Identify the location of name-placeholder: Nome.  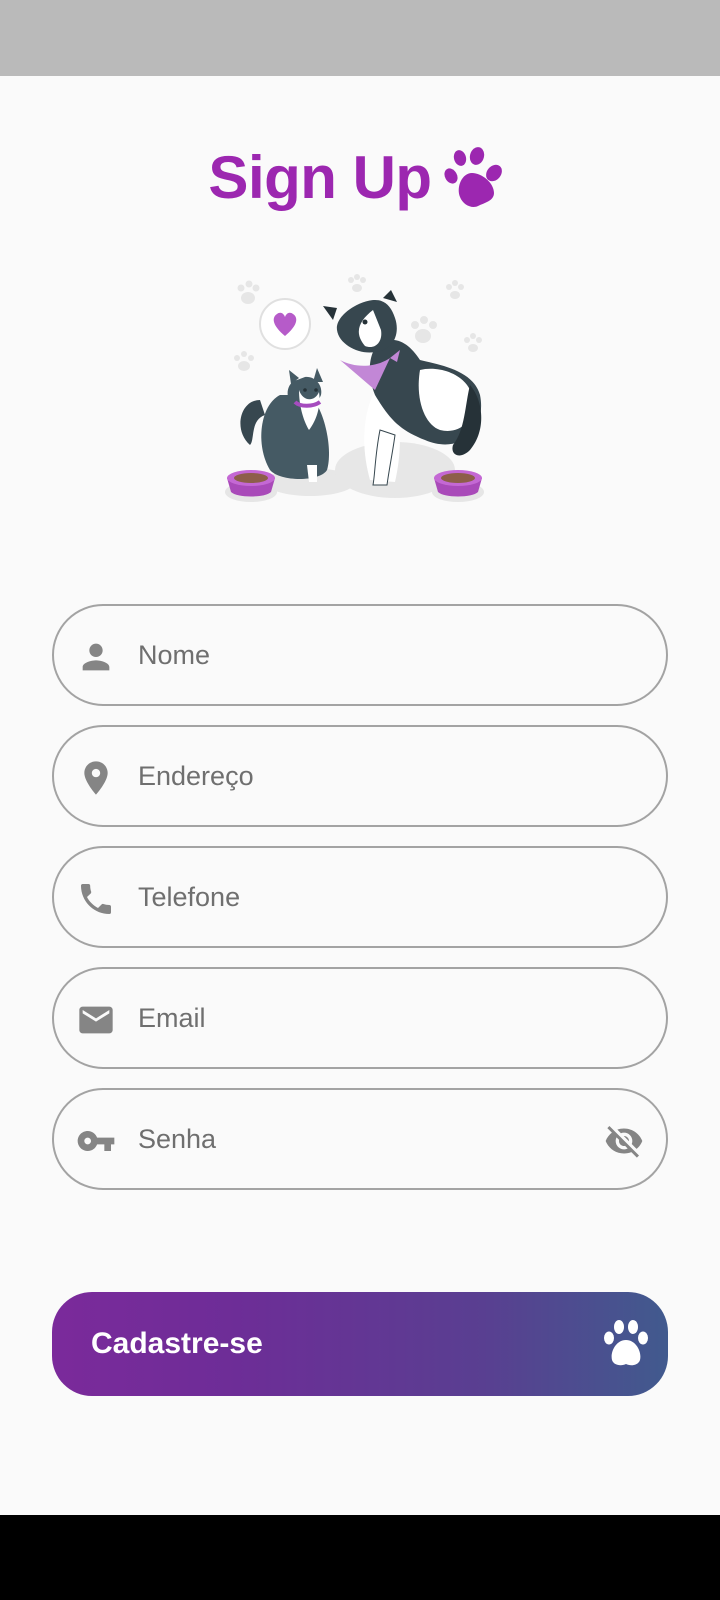
(174, 655).